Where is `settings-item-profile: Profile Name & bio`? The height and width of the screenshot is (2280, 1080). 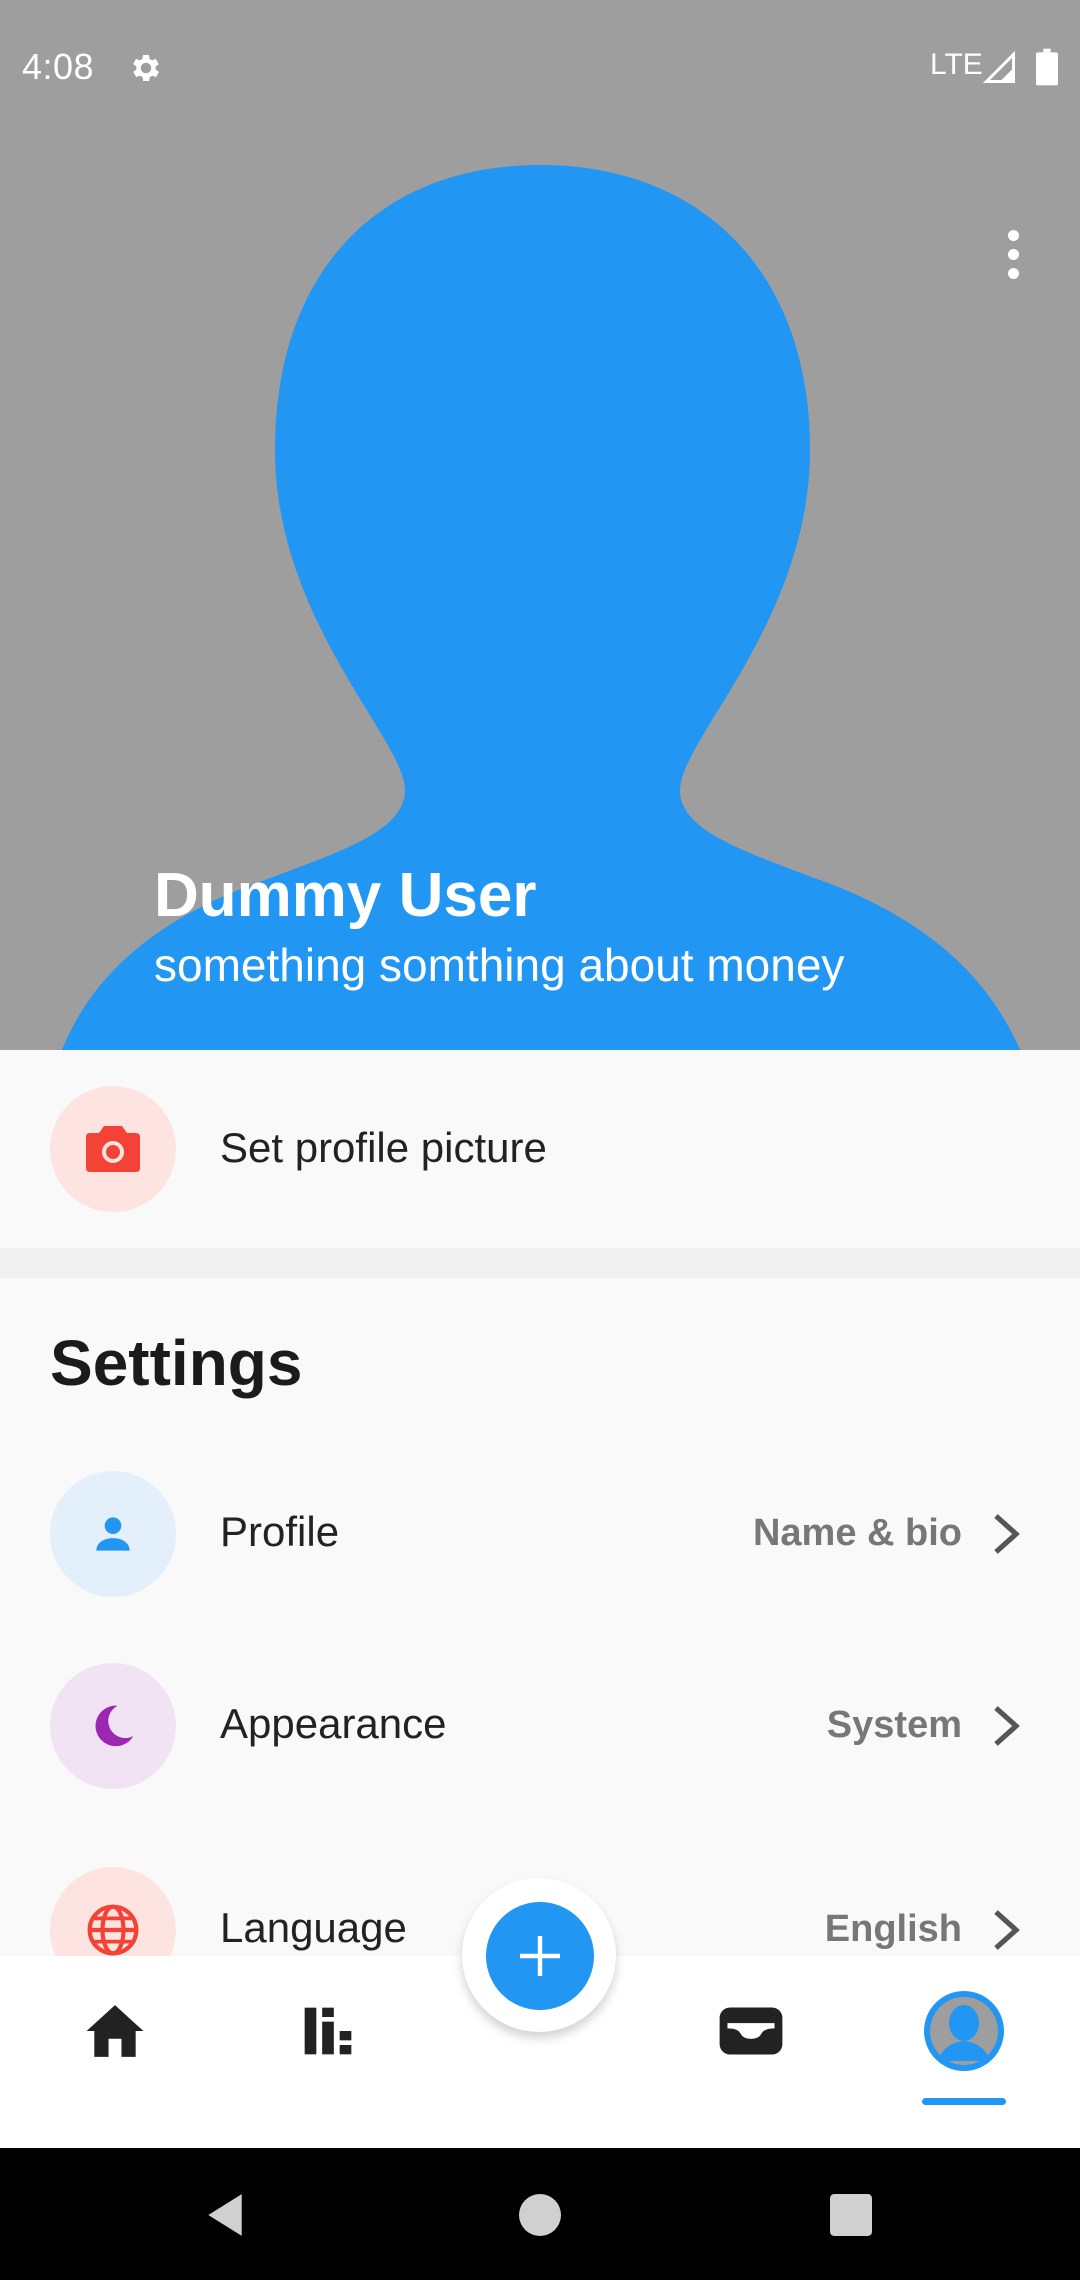 settings-item-profile: Profile Name & bio is located at coordinates (540, 1536).